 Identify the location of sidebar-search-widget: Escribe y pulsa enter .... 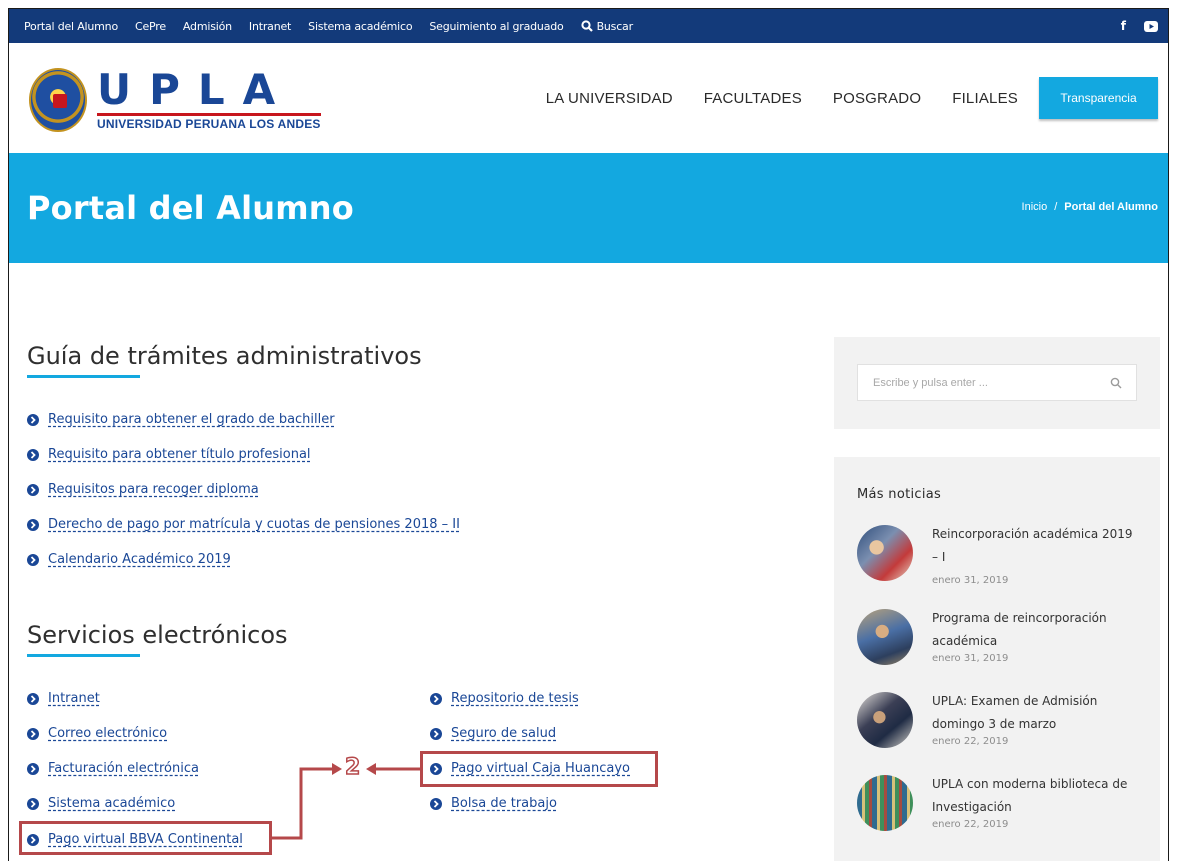
(997, 383).